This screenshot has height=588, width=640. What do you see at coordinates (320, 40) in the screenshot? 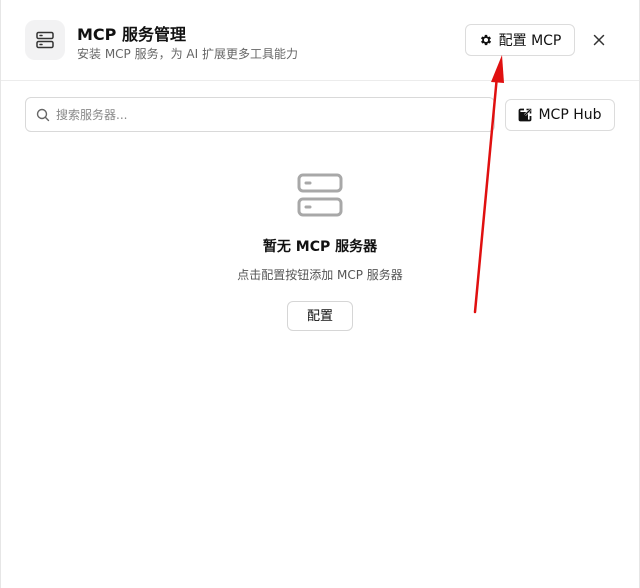
I see `dialog-header: MCP 服务管理 安装 MCP 服务，为 AI 扩展更多工具能力 配置 MCP` at bounding box center [320, 40].